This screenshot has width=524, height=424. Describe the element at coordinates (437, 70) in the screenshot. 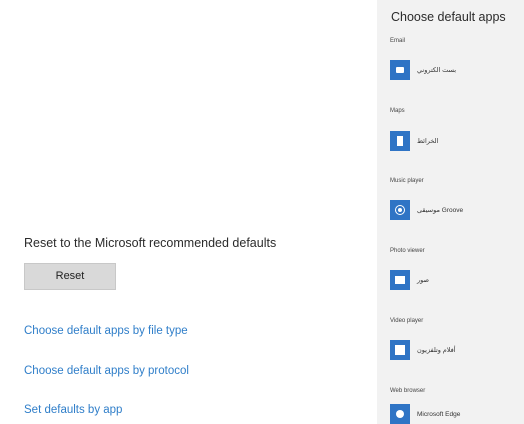

I see `default-app-email-name: بست الكتروني` at that location.